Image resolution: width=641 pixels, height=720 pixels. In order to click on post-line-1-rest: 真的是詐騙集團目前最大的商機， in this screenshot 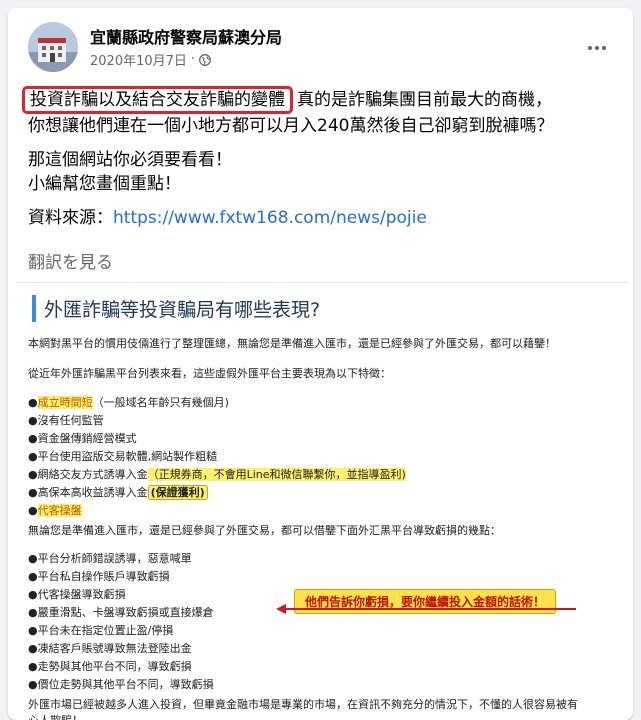, I will do `click(424, 100)`.